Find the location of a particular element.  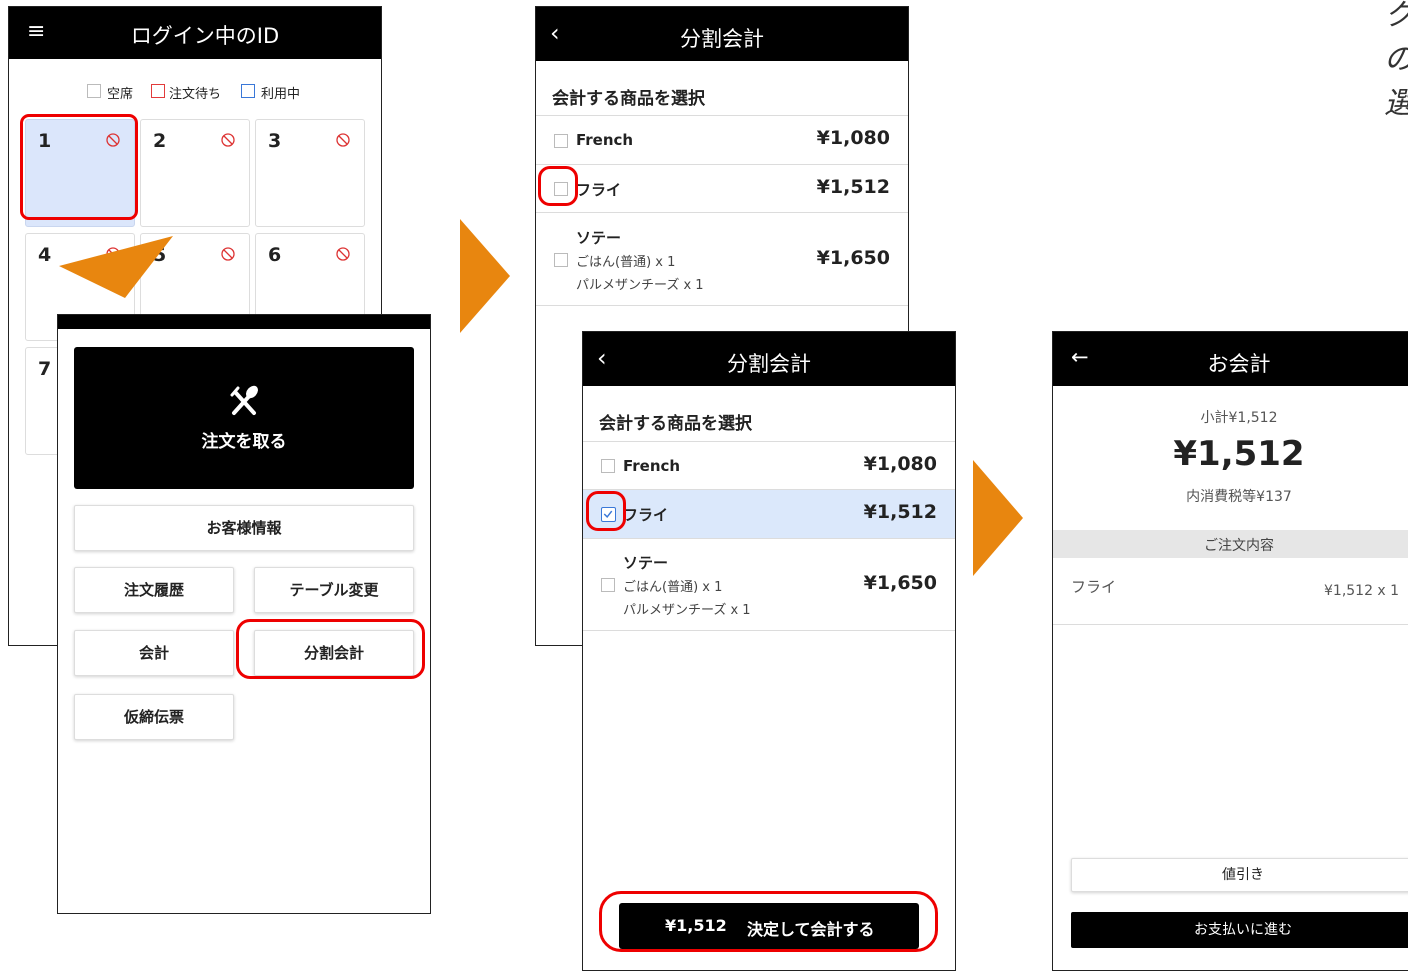

order-section-header: ご注文内容 is located at coordinates (1230, 544).